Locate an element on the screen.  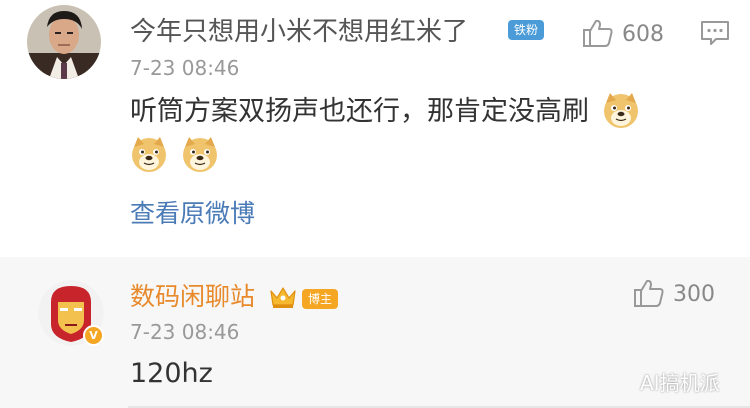
avatar is located at coordinates (64, 42).